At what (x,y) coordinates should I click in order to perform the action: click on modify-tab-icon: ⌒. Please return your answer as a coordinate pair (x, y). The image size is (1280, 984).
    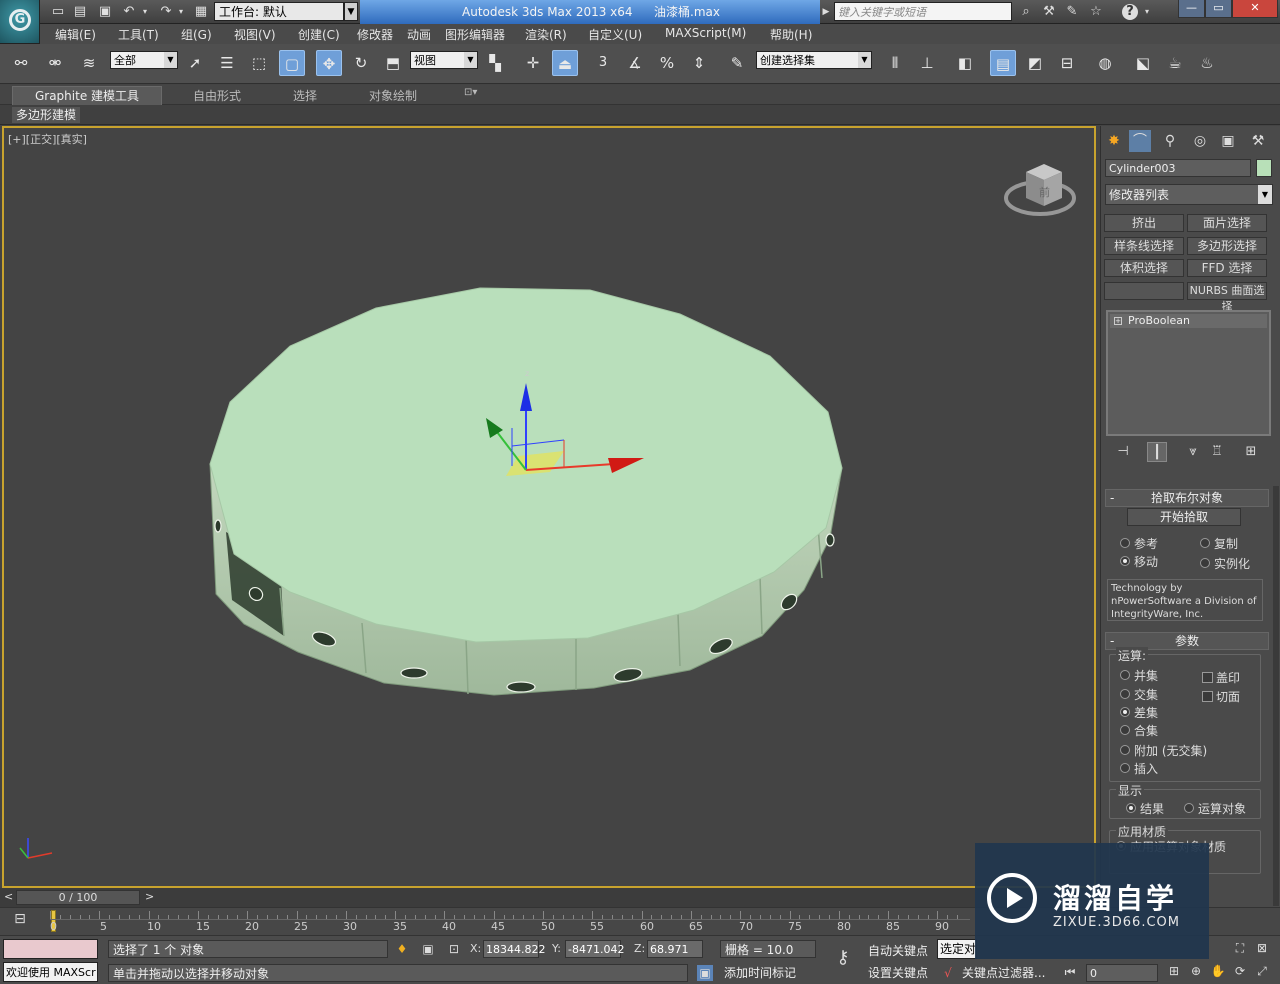
    Looking at the image, I should click on (1140, 141).